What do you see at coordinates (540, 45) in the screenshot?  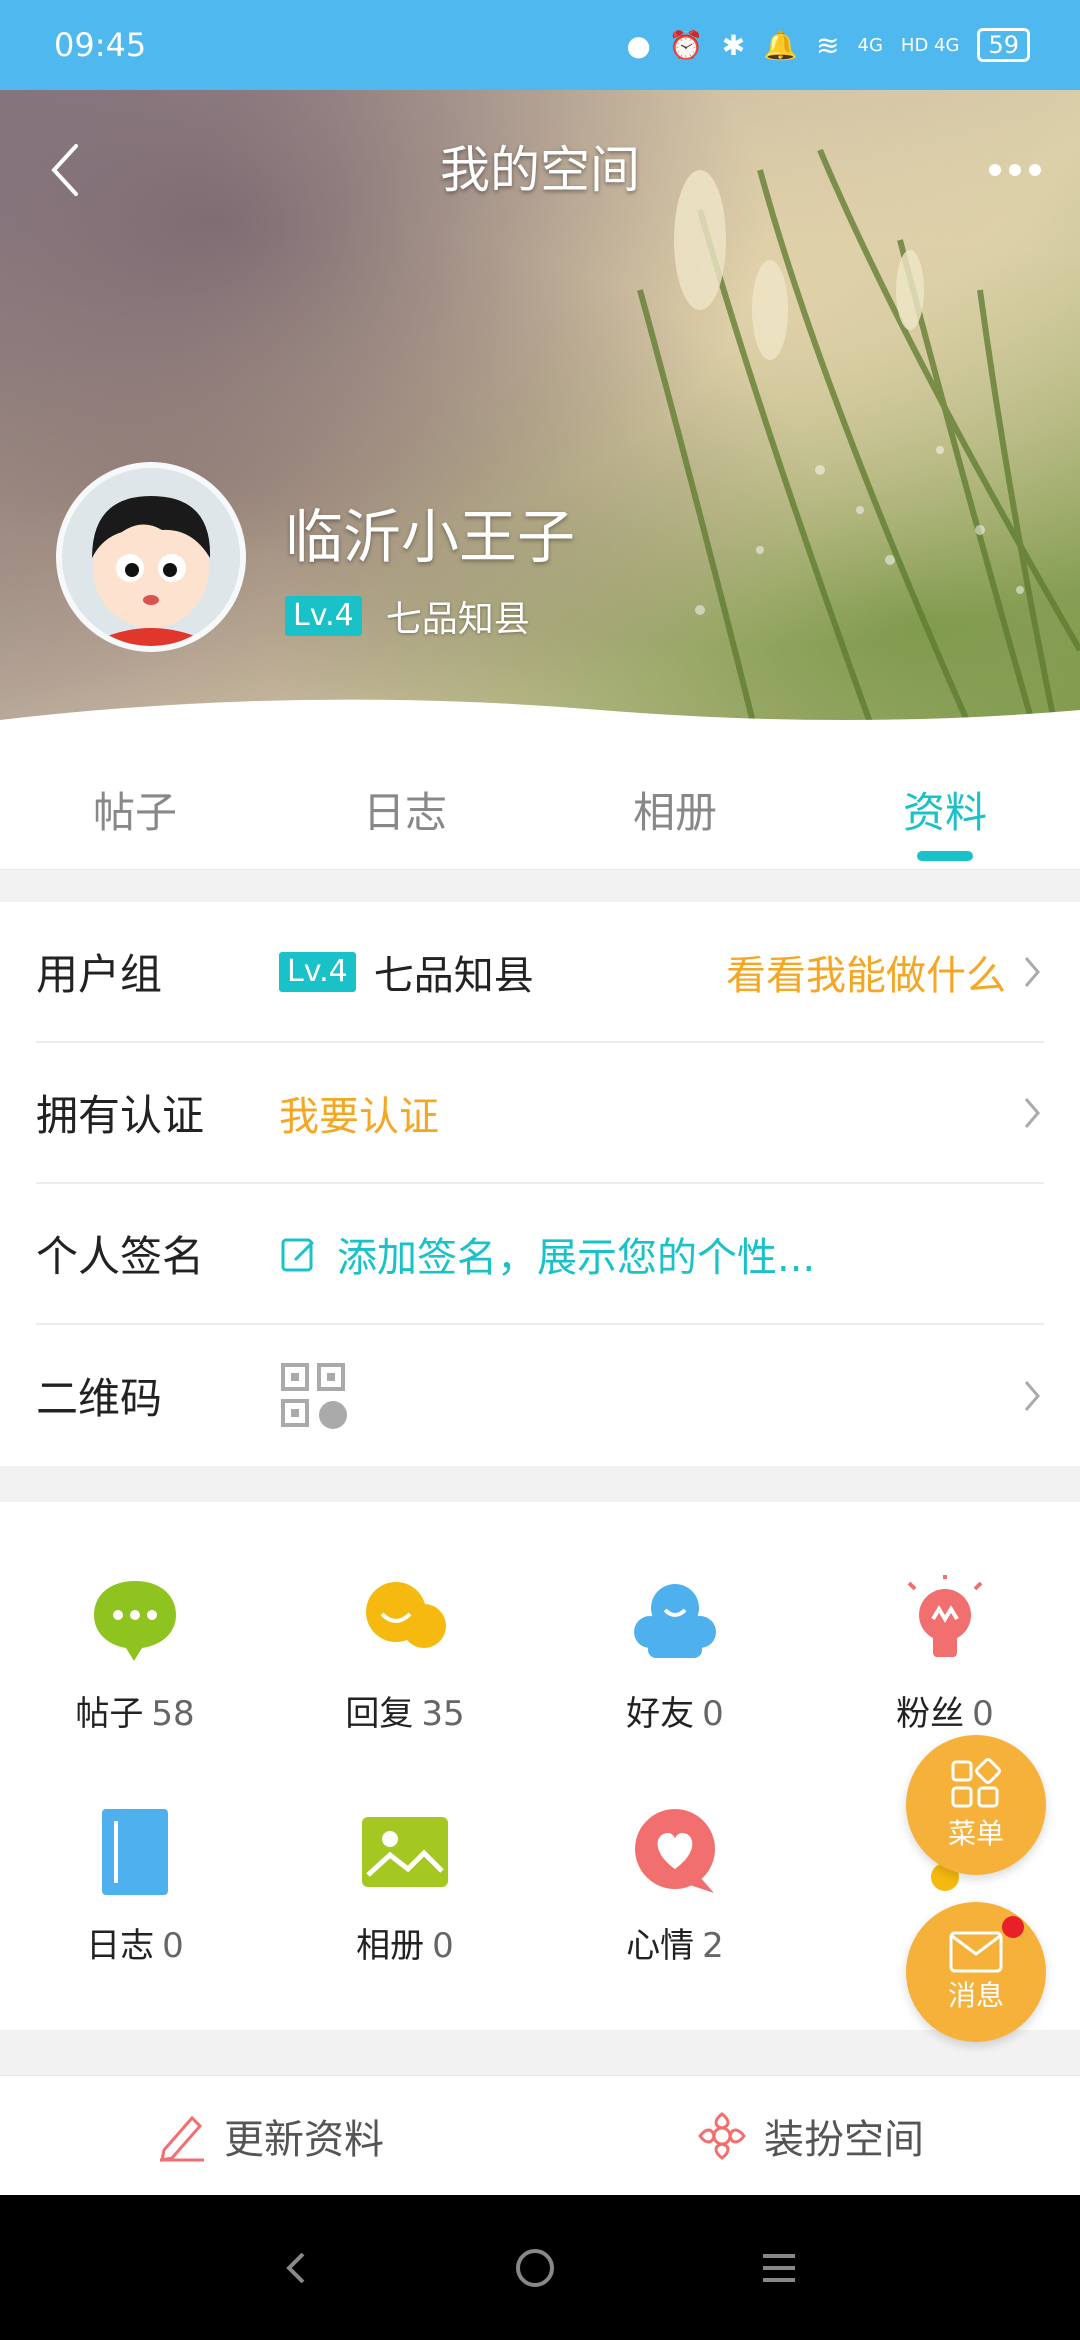 I see `status-bar: 09:45 ● ⏰ ✱ 🔔 ≋ 4G HD 4G 59` at bounding box center [540, 45].